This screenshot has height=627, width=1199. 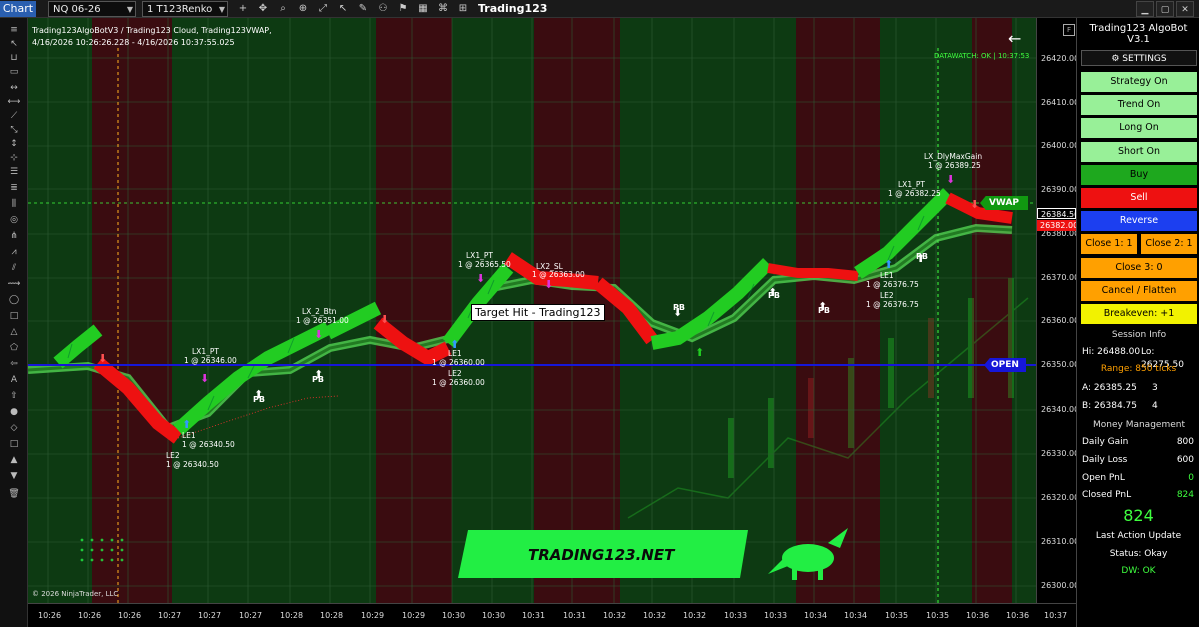 I want to click on buy-button: Buy, so click(x=1139, y=175).